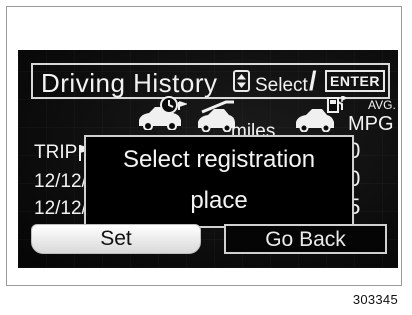 The width and height of the screenshot is (412, 315). Describe the element at coordinates (60, 181) in the screenshot. I see `row-label-date-1: 12/12/` at that location.